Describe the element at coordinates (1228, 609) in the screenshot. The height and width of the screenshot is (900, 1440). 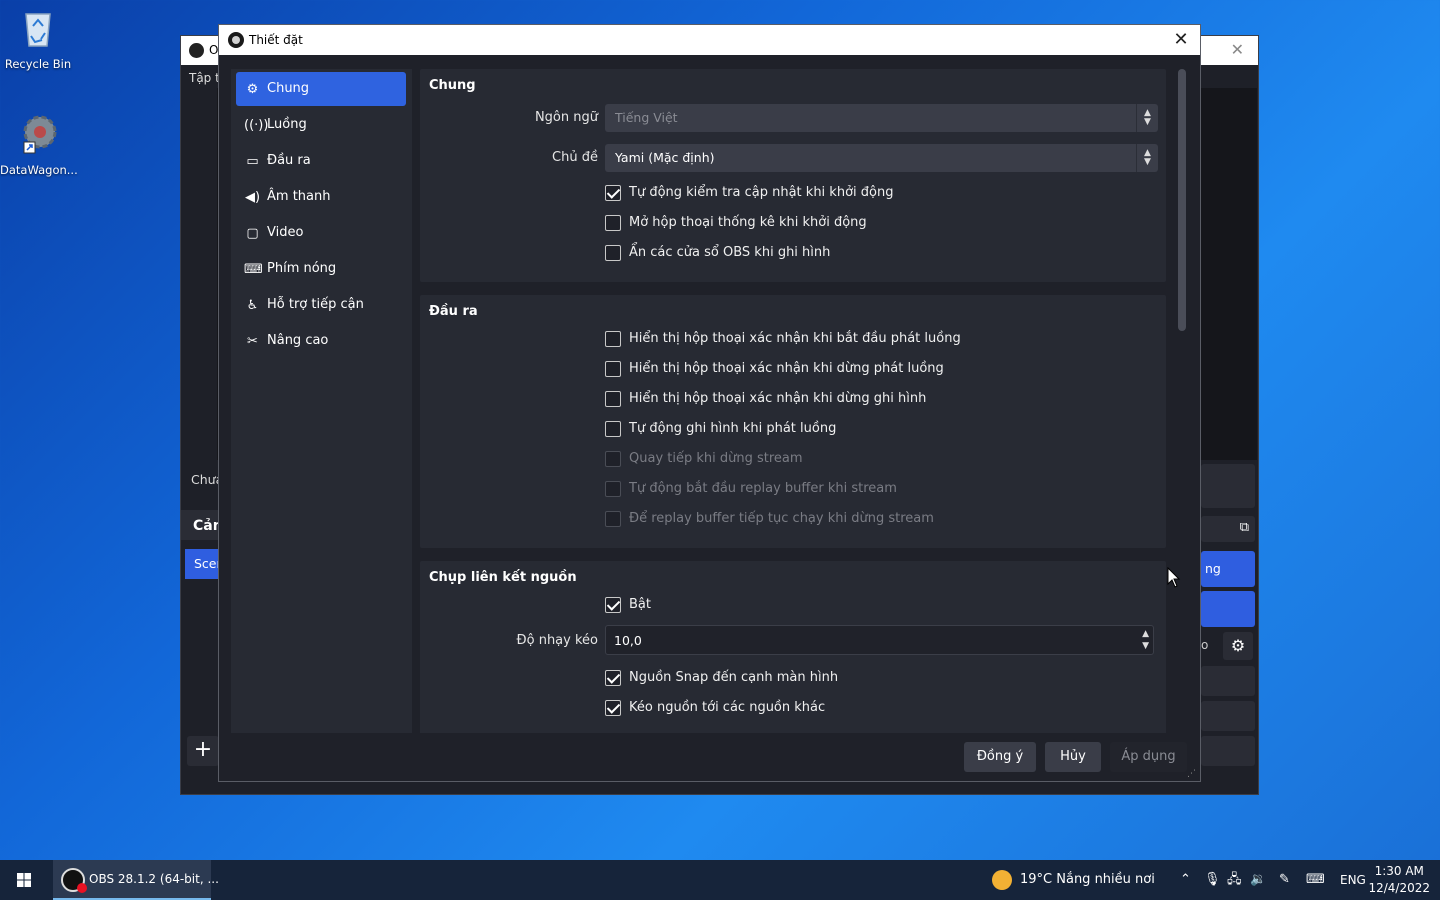
I see `start-recording-button` at that location.